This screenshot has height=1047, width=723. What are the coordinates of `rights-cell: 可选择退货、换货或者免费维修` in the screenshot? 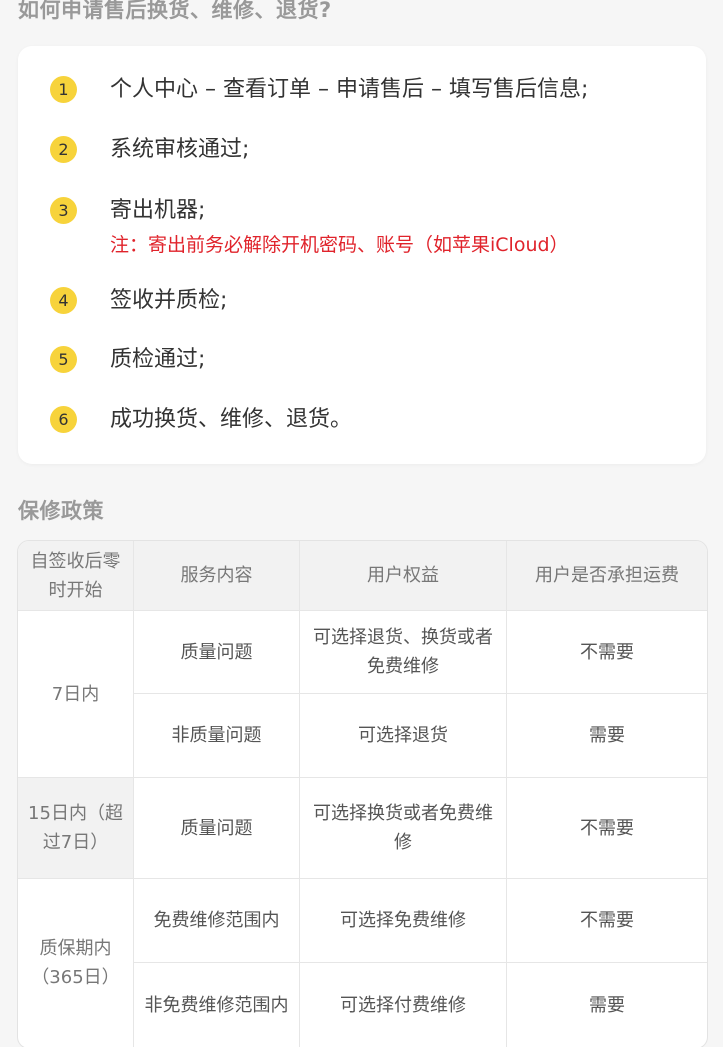 It's located at (403, 652).